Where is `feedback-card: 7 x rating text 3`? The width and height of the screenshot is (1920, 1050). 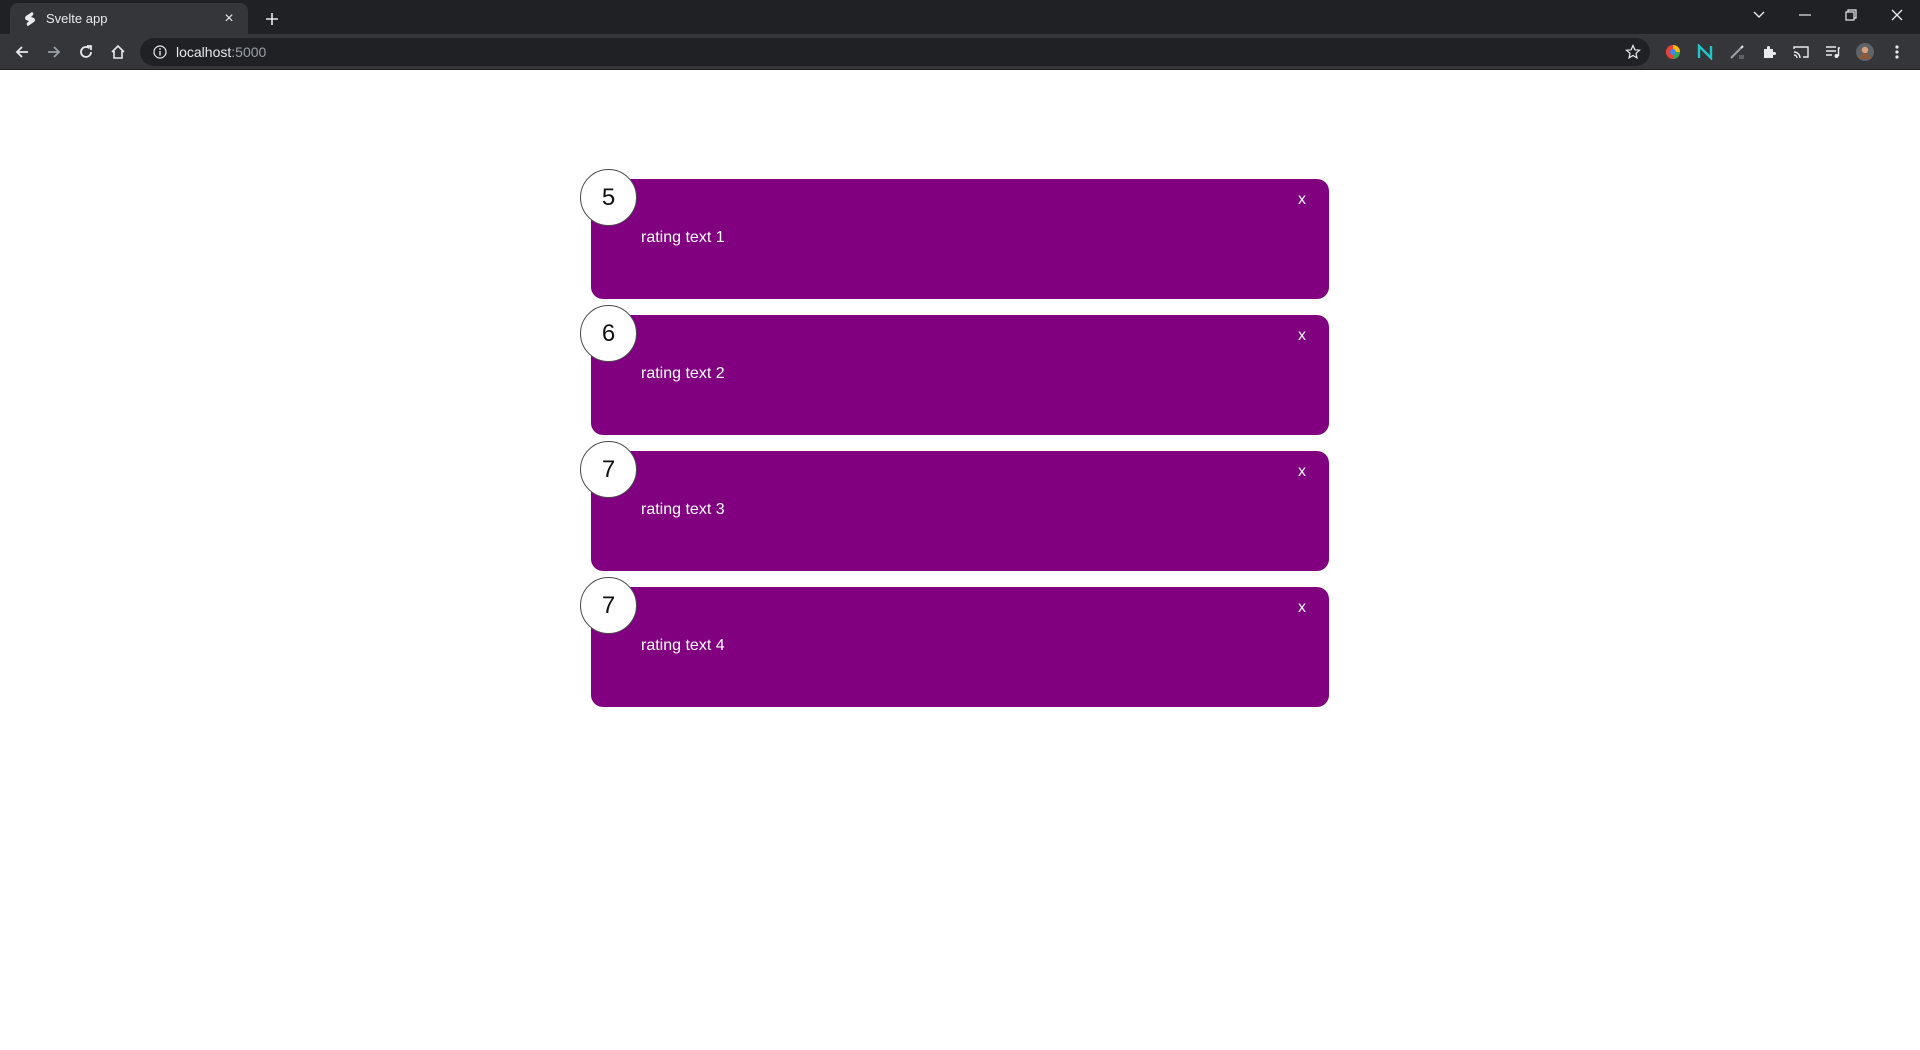
feedback-card: 7 x rating text 3 is located at coordinates (954, 506).